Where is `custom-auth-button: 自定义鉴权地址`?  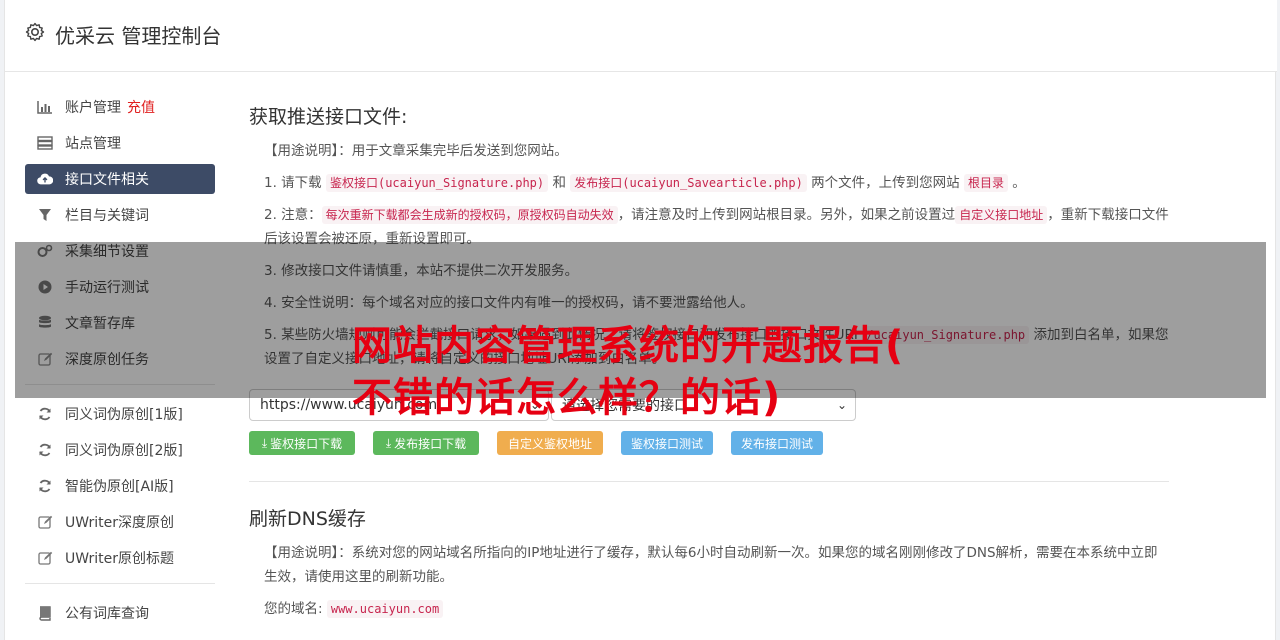
custom-auth-button: 自定义鉴权地址 is located at coordinates (550, 443).